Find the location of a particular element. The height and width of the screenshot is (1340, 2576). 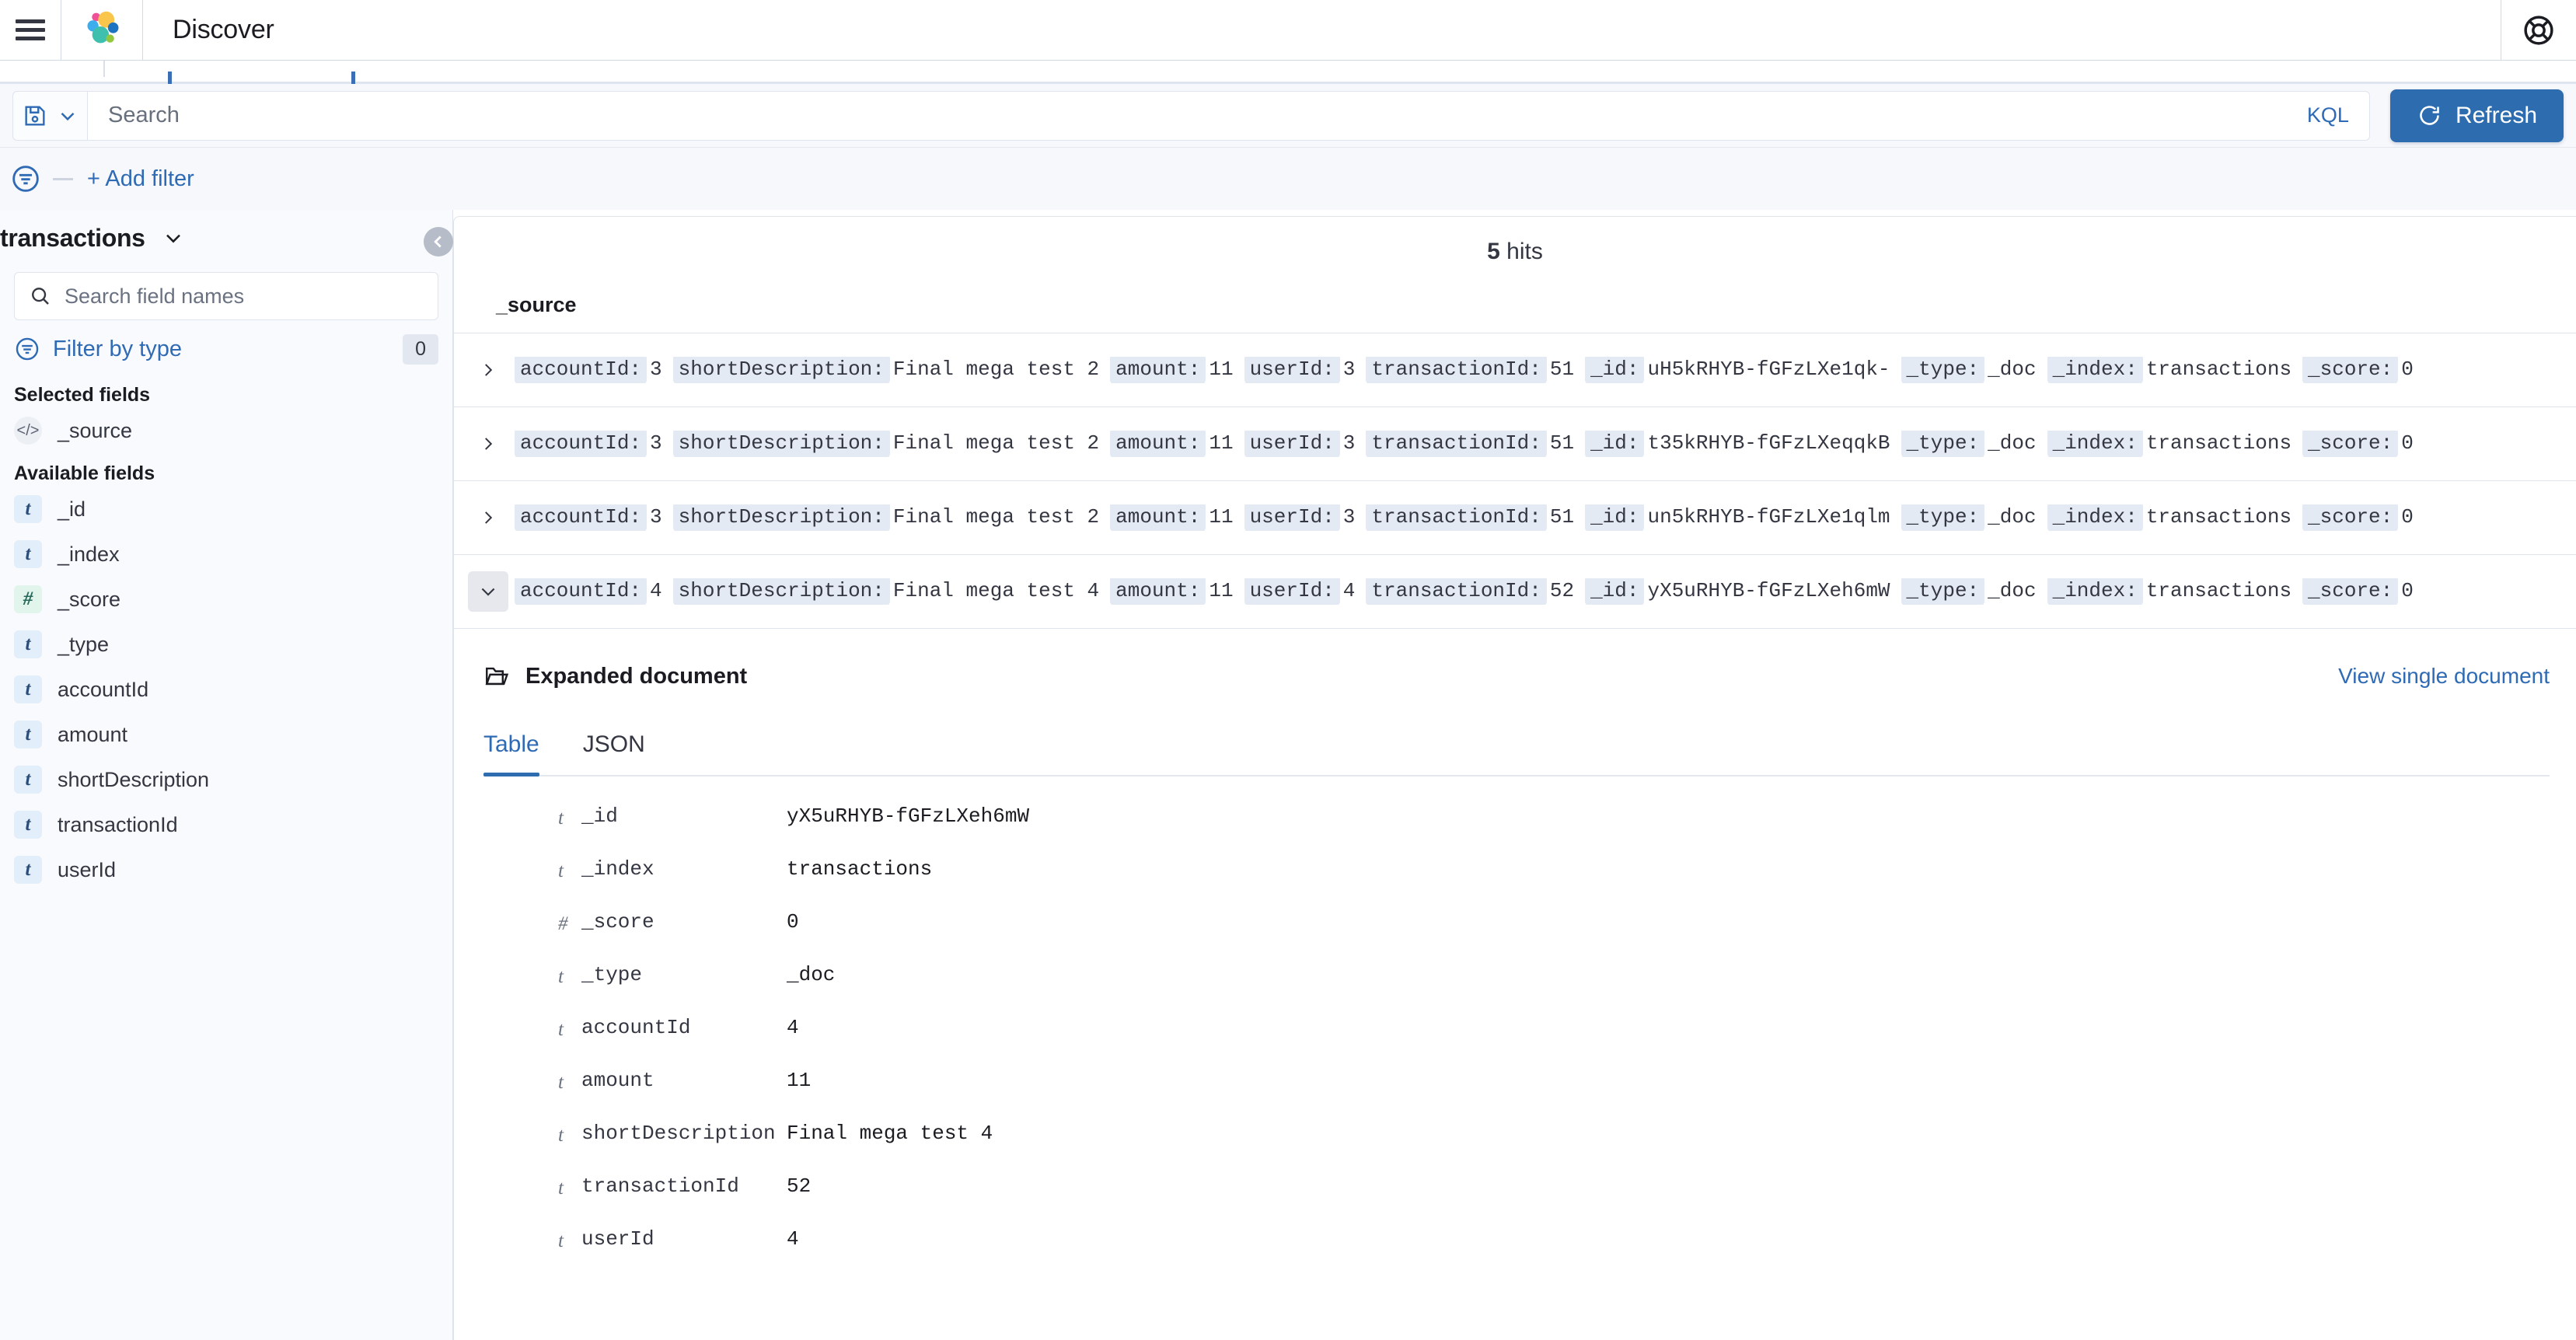

field-key: amount: is located at coordinates (1158, 444).